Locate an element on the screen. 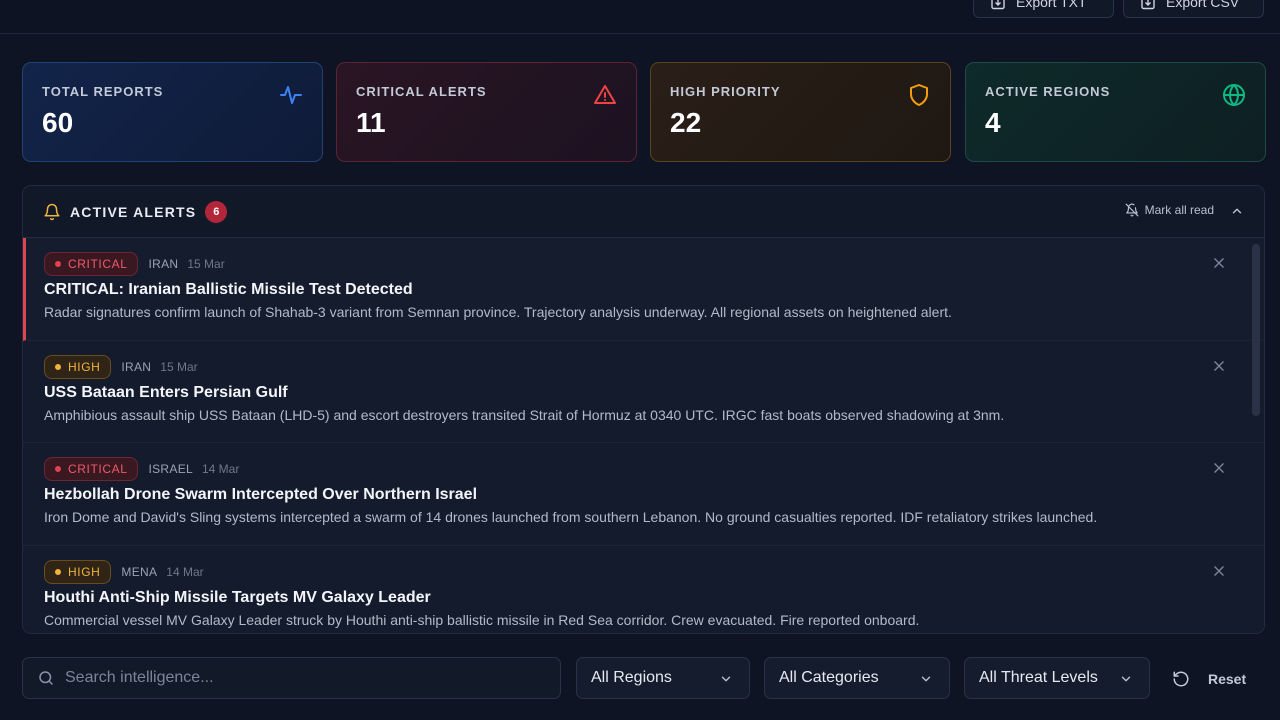 This screenshot has height=720, width=1280. threat-level-select: All Threat Levels is located at coordinates (1057, 678).